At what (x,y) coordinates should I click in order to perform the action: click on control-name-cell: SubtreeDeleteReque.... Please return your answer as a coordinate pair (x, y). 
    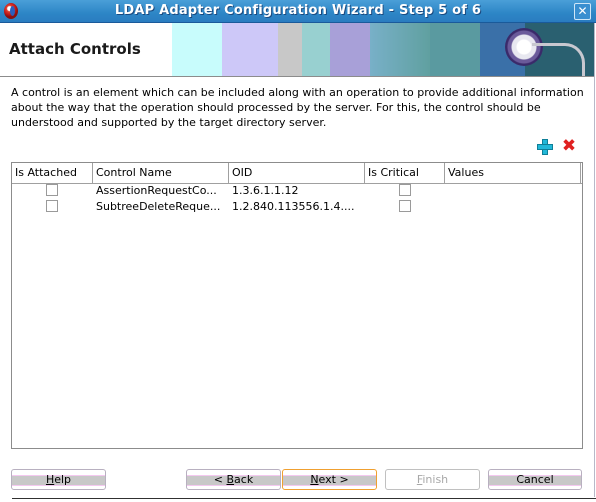
    Looking at the image, I should click on (158, 206).